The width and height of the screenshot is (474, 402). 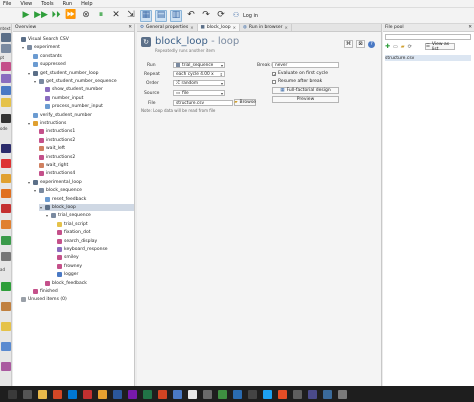 I want to click on notepad-item-icon, so click(x=6, y=346).